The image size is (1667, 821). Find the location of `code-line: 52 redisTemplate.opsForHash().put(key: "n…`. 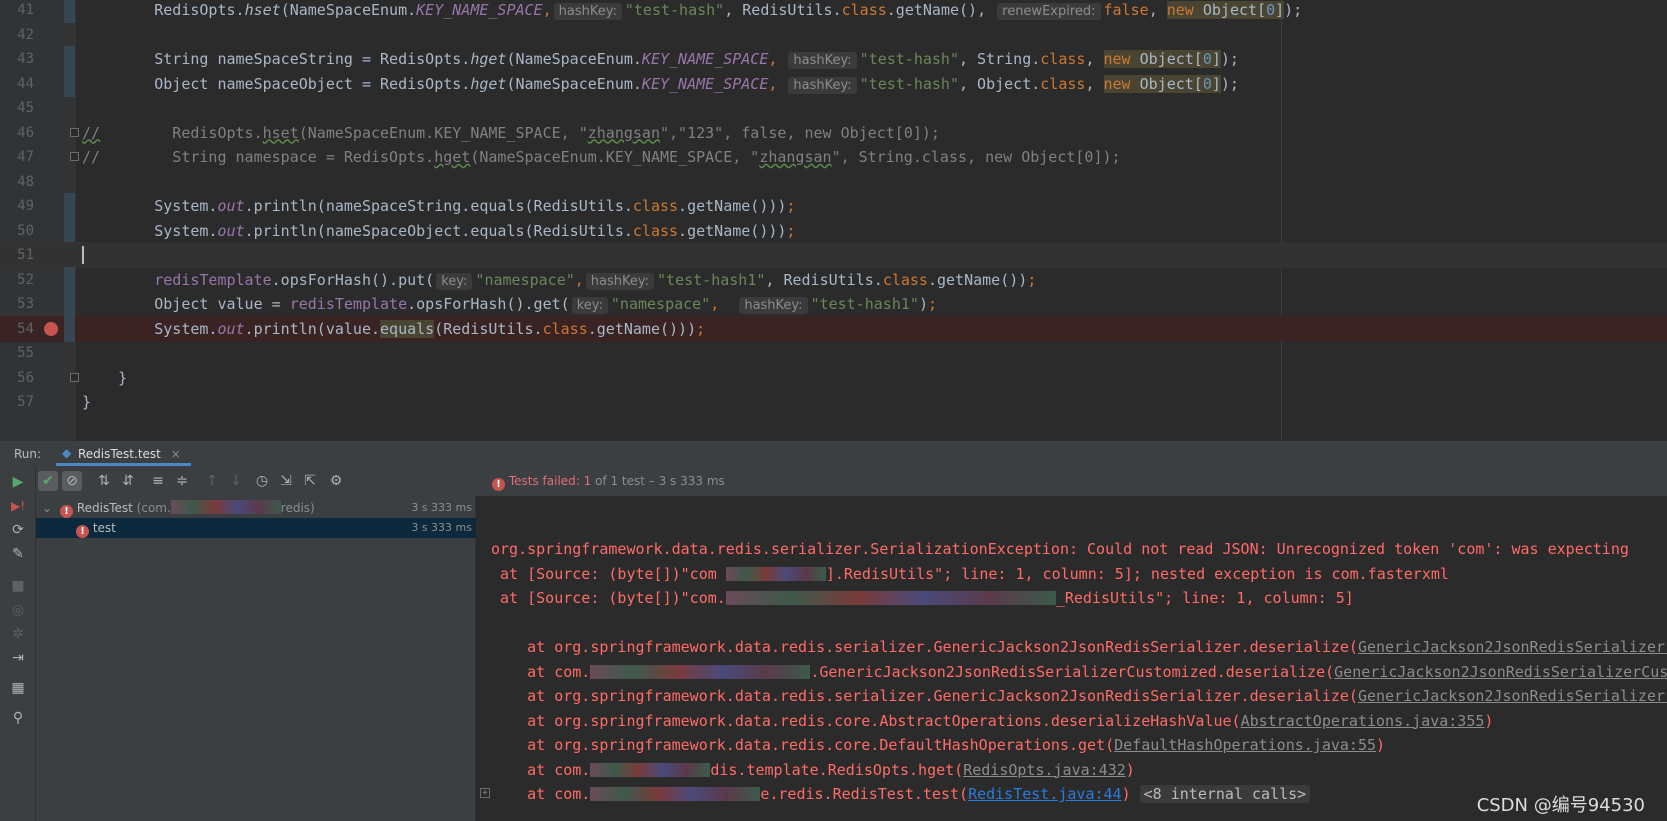

code-line: 52 redisTemplate.opsForHash().put(key: "n… is located at coordinates (833, 279).